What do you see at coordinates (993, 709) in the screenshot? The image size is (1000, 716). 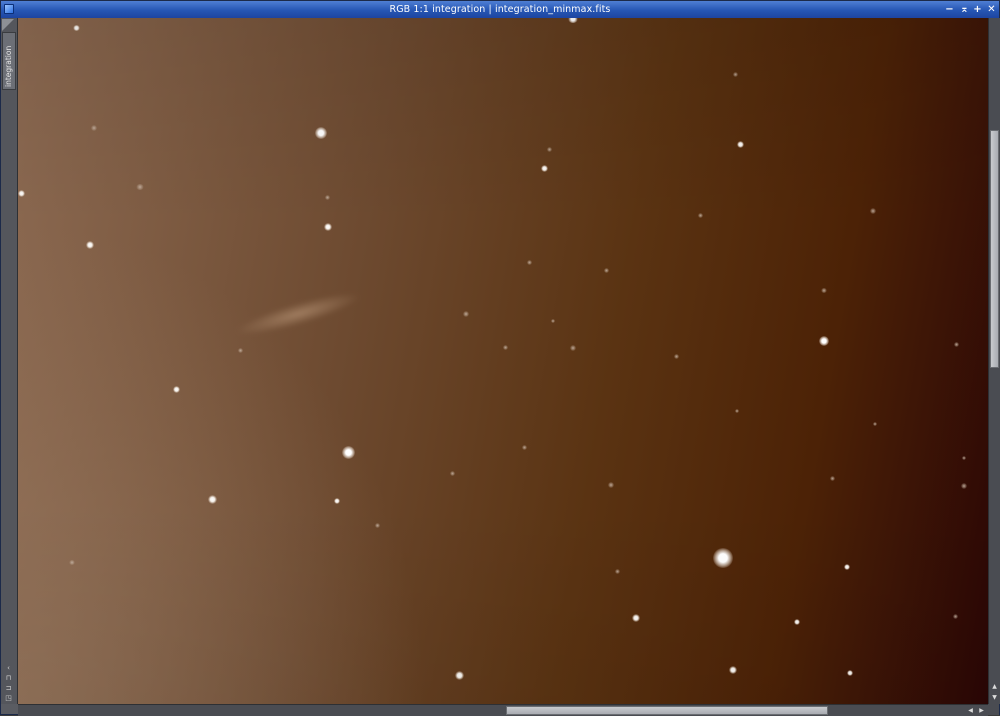 I see `scrollbar-corner` at bounding box center [993, 709].